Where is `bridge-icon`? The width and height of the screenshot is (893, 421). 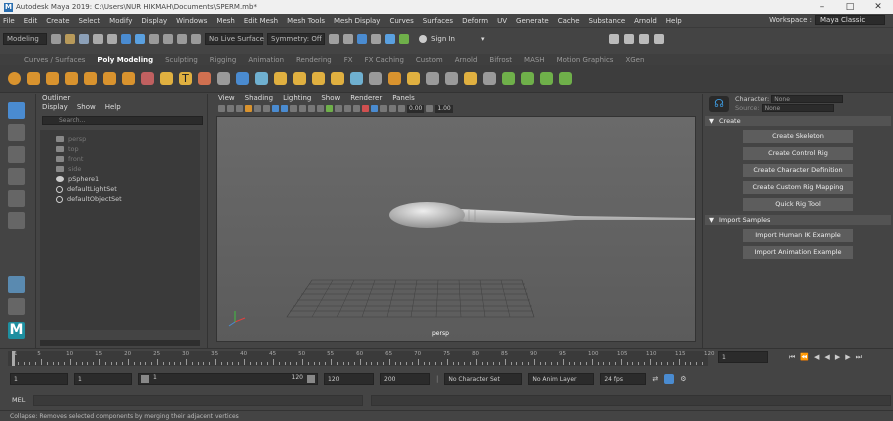 bridge-icon is located at coordinates (337, 78).